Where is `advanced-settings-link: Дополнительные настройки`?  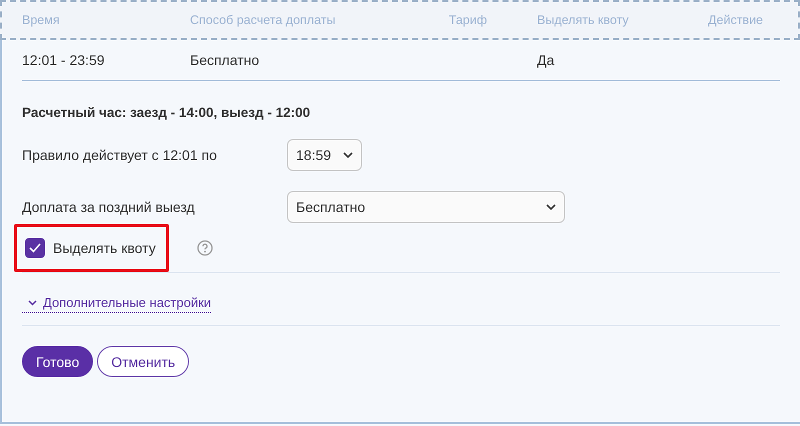
advanced-settings-link: Дополнительные настройки is located at coordinates (117, 304).